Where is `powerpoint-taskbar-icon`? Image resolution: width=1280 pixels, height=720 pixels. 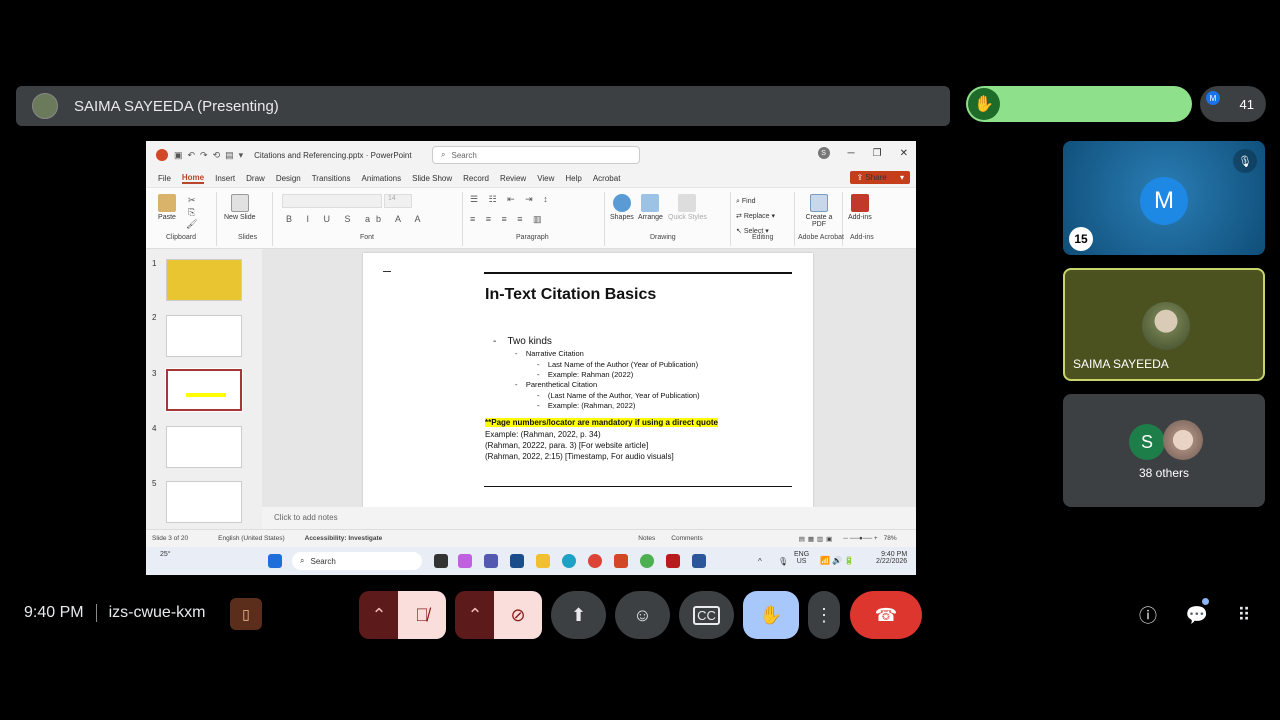
powerpoint-taskbar-icon is located at coordinates (621, 561).